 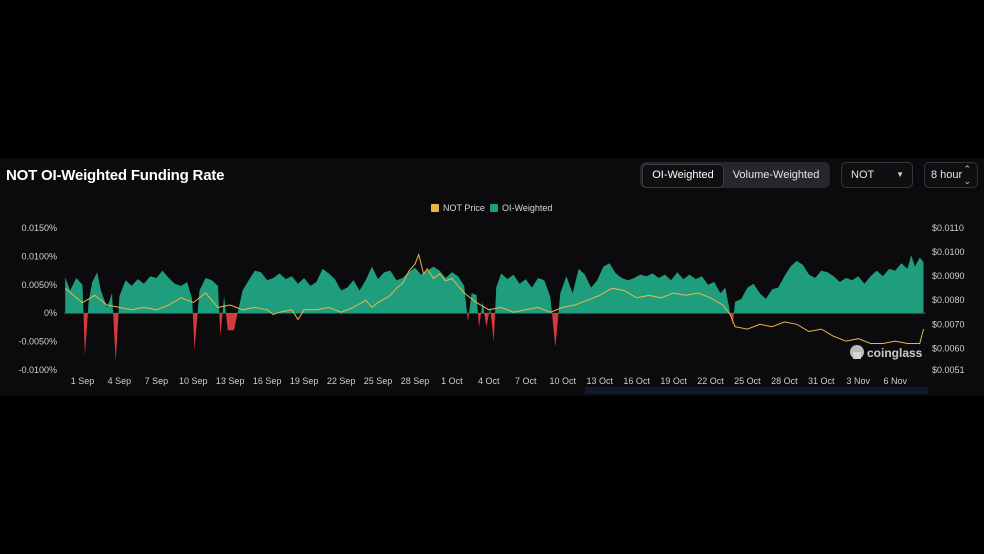 I want to click on symbol-select-value: NOT, so click(x=863, y=175).